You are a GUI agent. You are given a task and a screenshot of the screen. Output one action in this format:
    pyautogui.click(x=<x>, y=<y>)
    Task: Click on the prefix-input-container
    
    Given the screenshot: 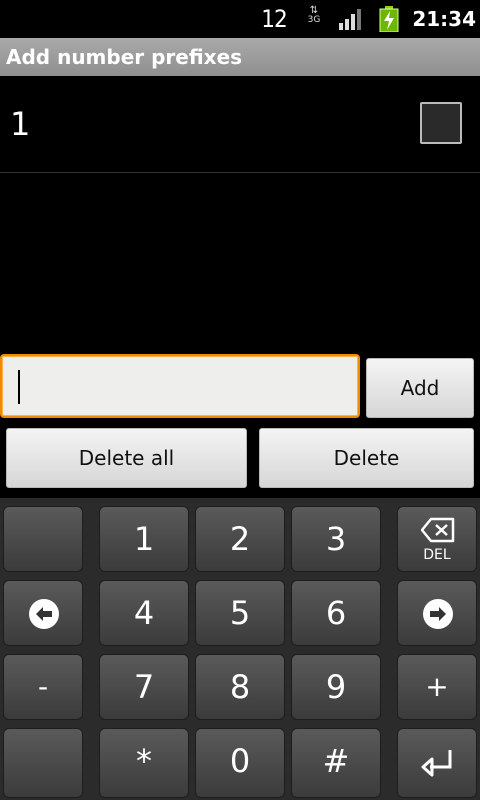 What is the action you would take?
    pyautogui.click(x=180, y=386)
    